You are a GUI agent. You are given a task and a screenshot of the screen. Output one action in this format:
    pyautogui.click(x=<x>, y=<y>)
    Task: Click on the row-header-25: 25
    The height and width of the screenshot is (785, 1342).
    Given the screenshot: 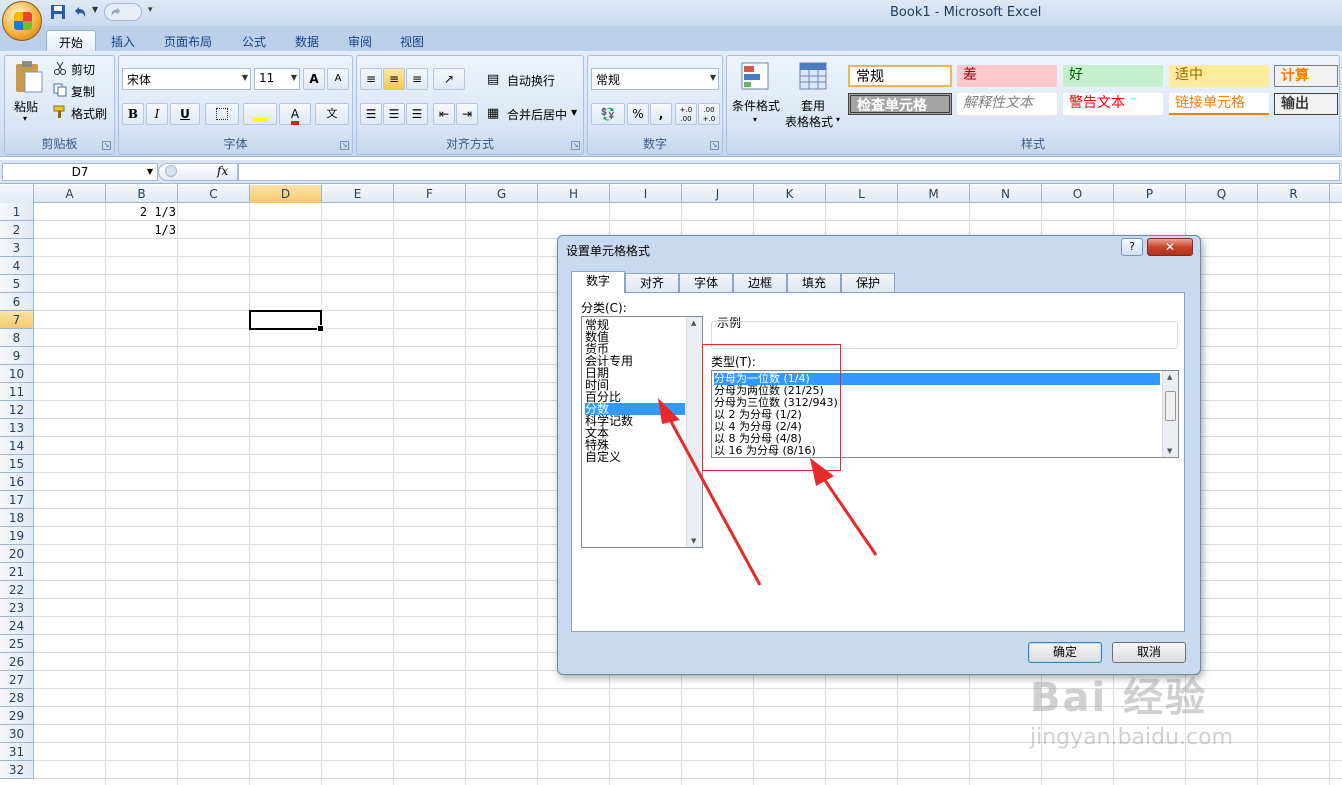 What is the action you would take?
    pyautogui.click(x=17, y=644)
    